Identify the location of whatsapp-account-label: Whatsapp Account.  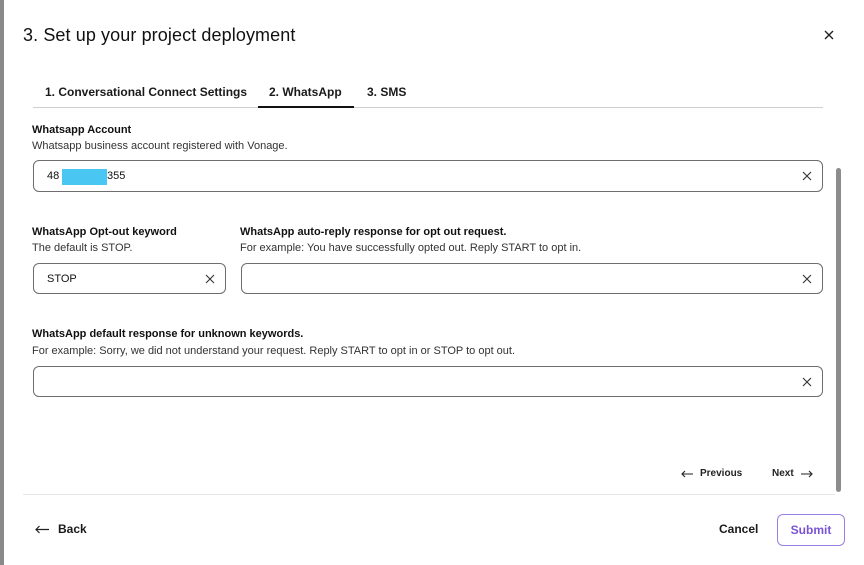
(82, 130).